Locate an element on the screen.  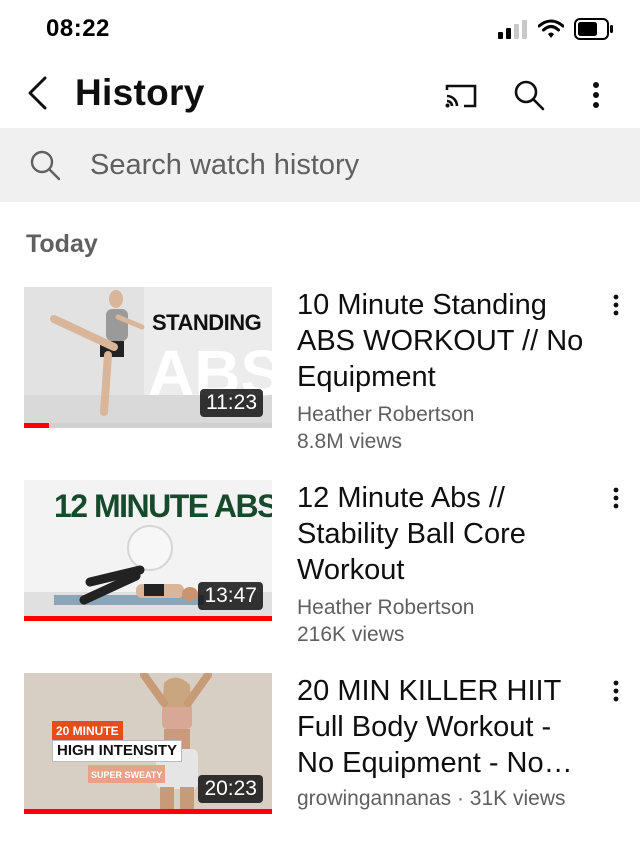
thumbnail-caption: STANDING is located at coordinates (207, 322).